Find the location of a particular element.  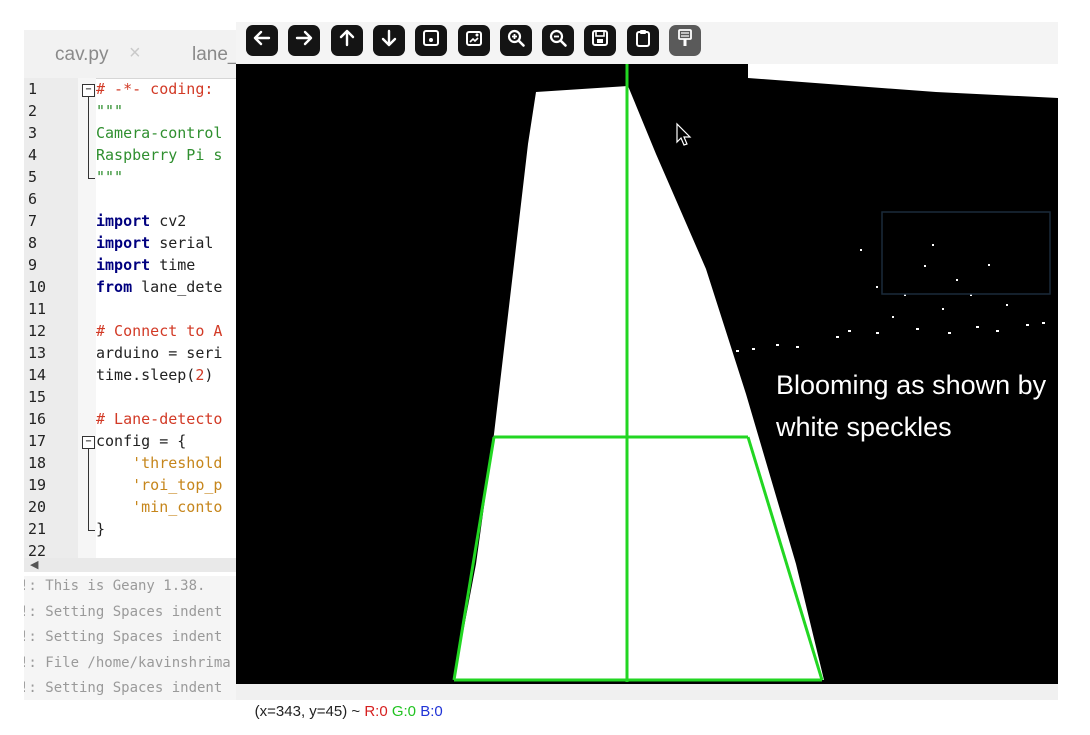

zoom-in-icon is located at coordinates (516, 40).